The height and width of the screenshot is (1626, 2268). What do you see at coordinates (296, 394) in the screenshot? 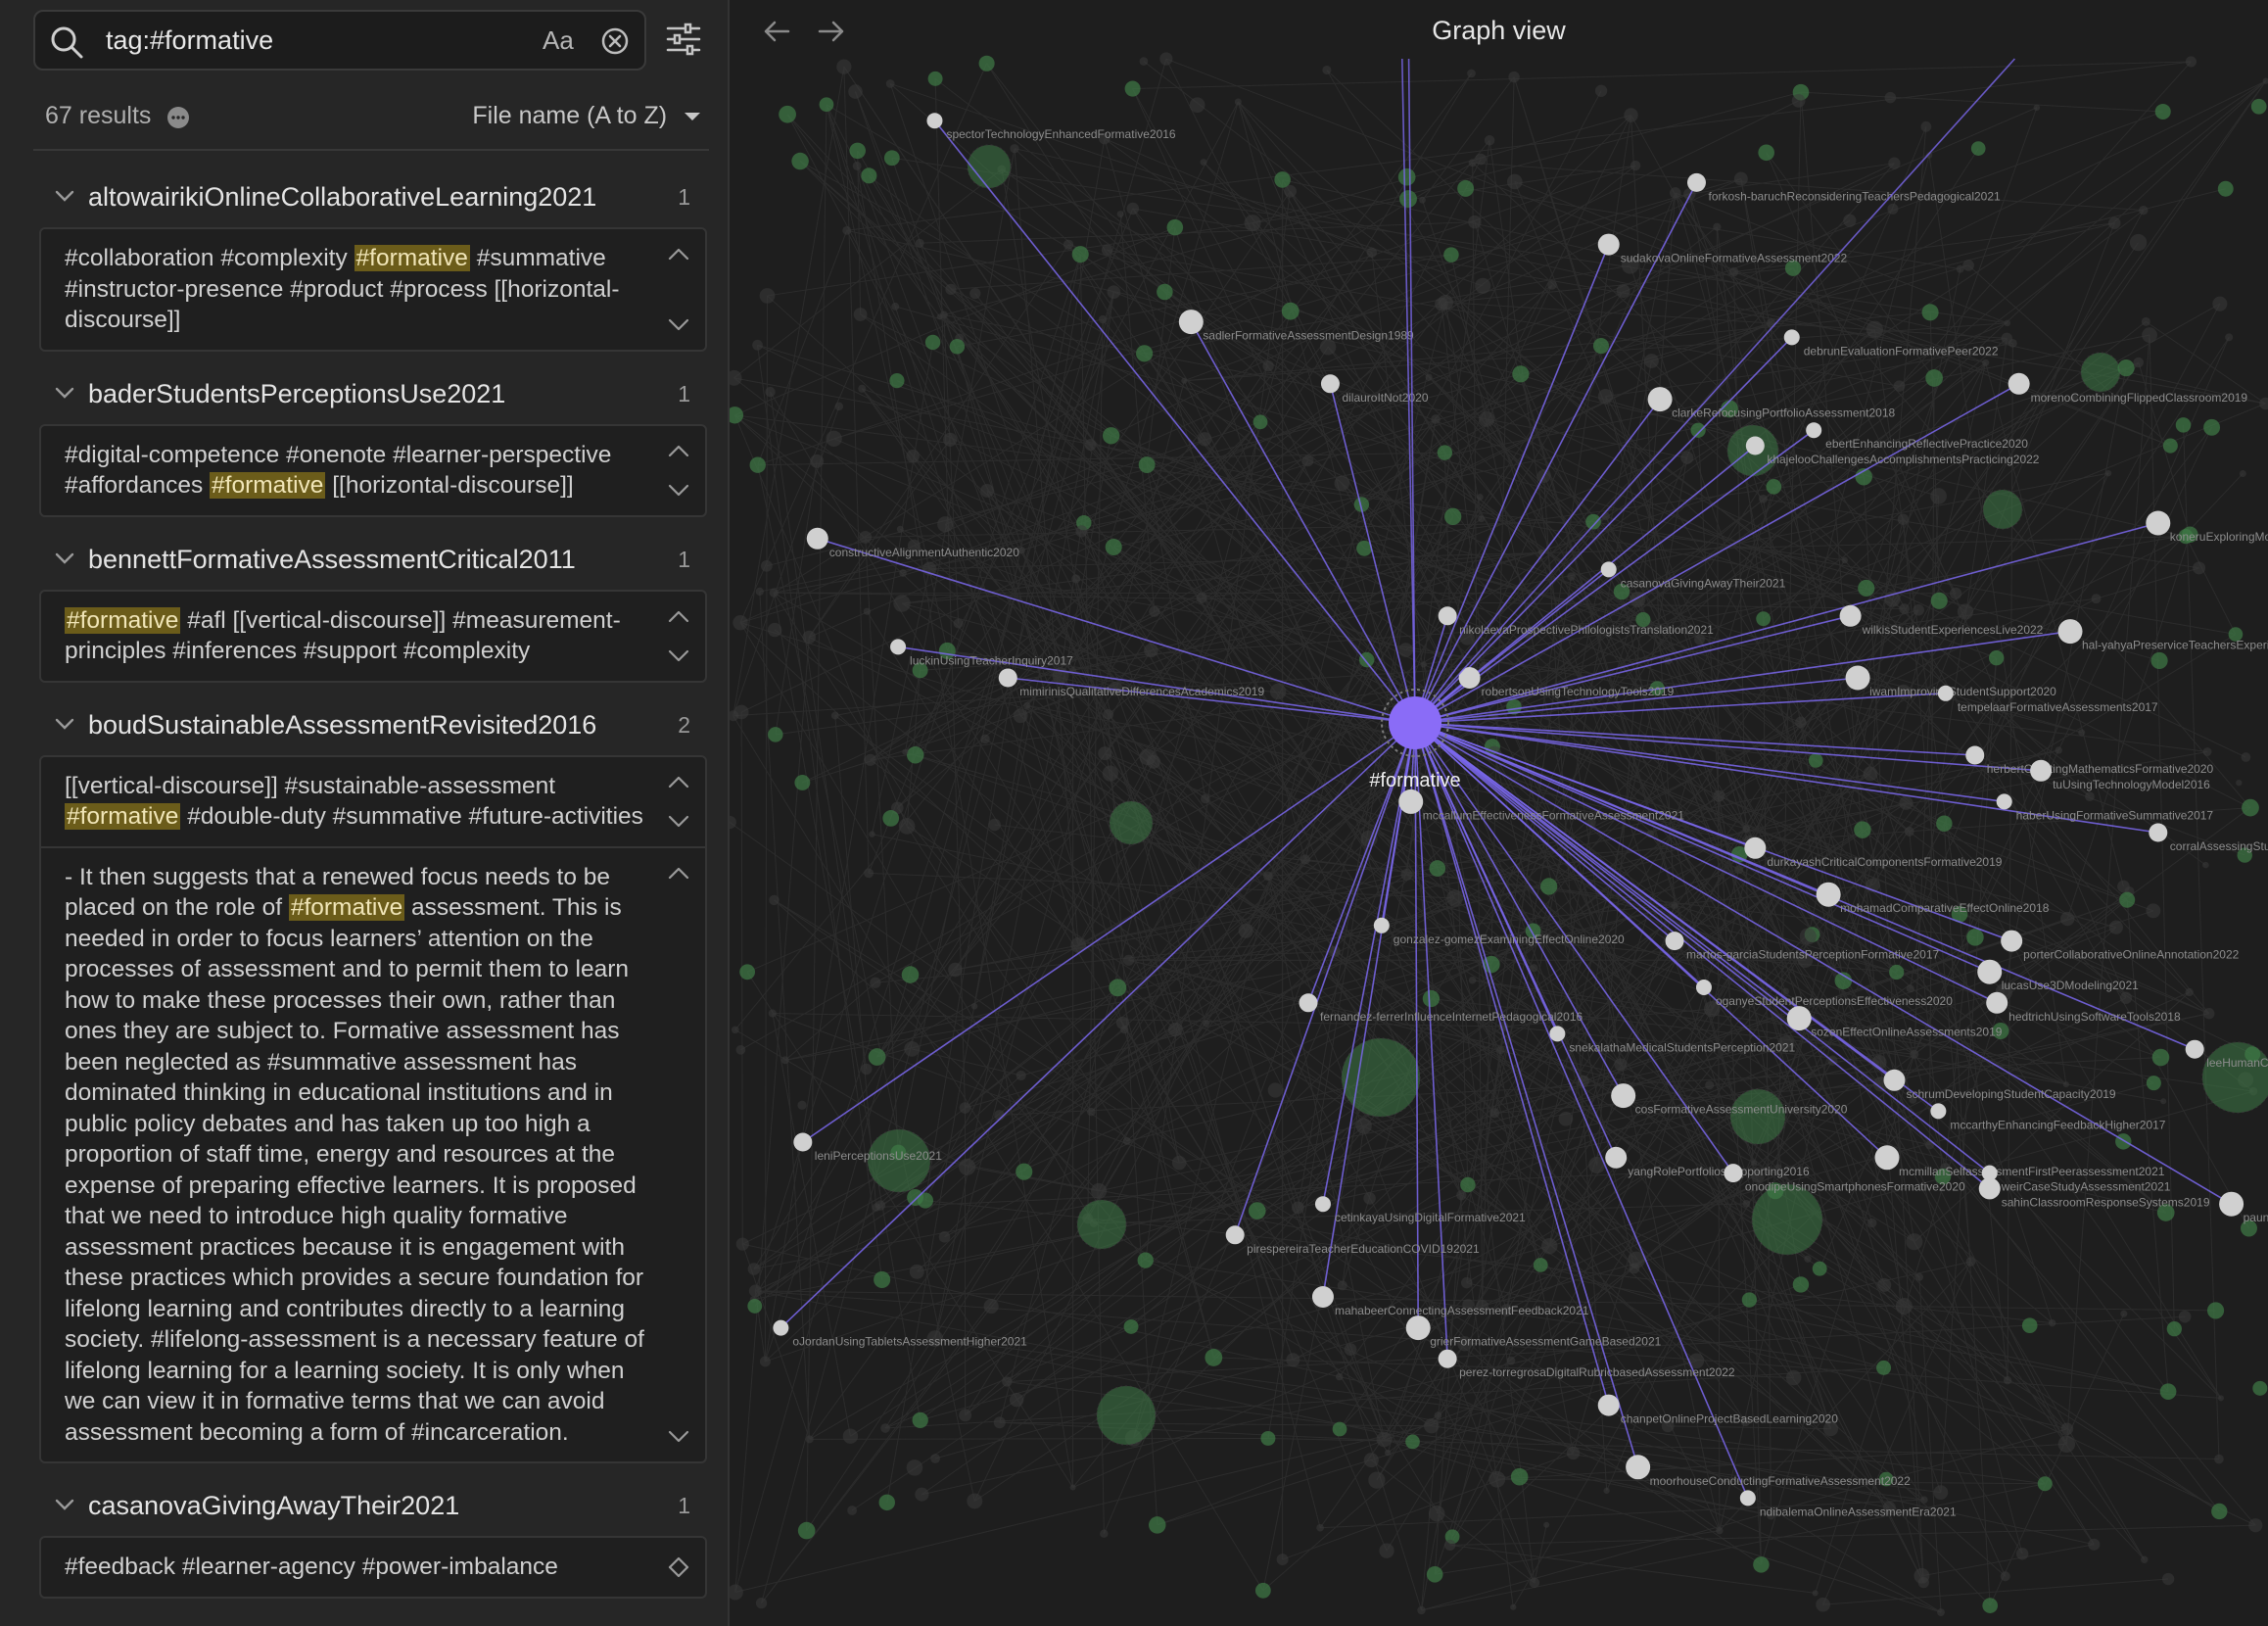
I see `result-file-title: baderStudentsPerceptionsUse2021` at bounding box center [296, 394].